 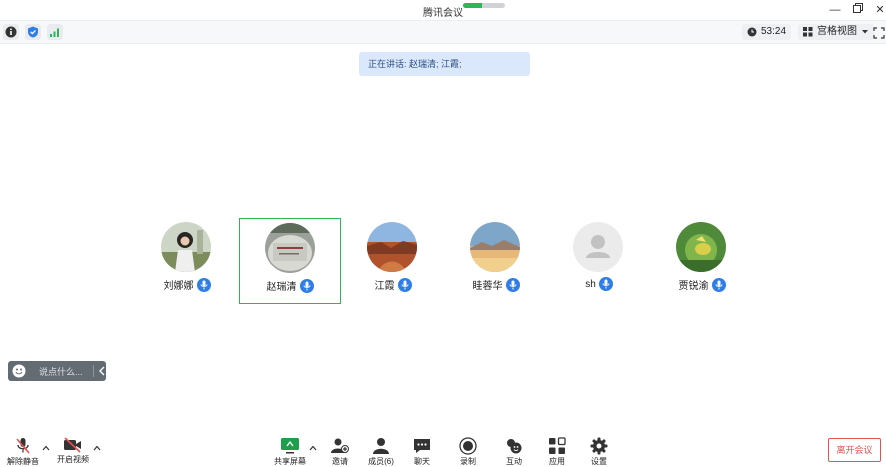 I want to click on participant-name-line: 刘娜娜, so click(x=187, y=284).